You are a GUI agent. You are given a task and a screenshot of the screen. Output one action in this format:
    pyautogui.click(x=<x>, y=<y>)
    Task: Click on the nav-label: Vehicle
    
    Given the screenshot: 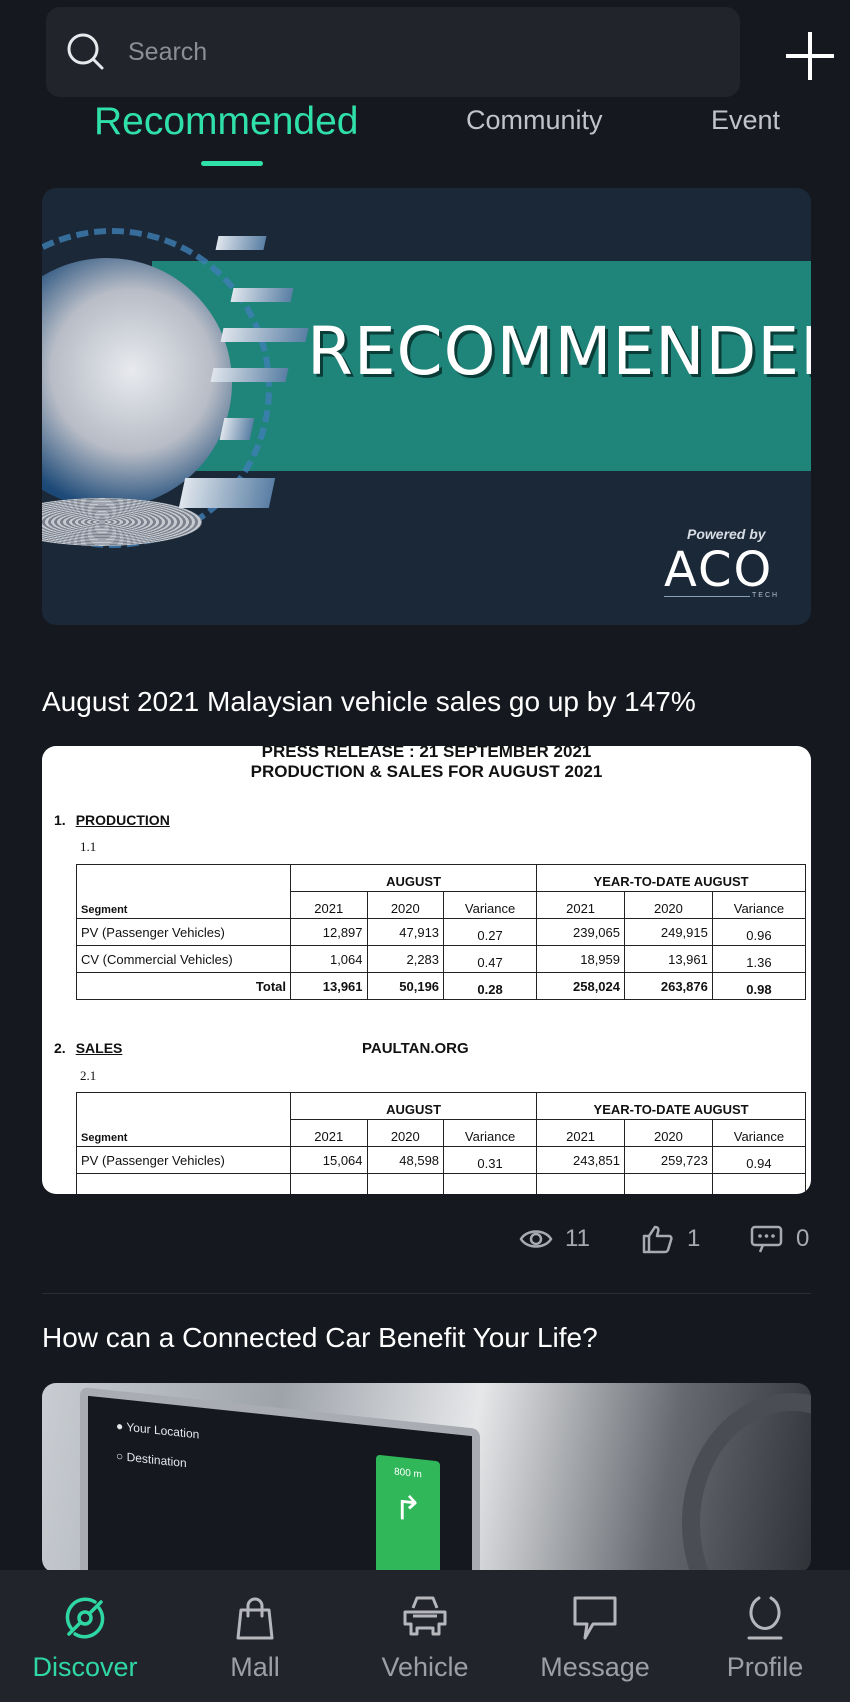 What is the action you would take?
    pyautogui.click(x=425, y=1667)
    